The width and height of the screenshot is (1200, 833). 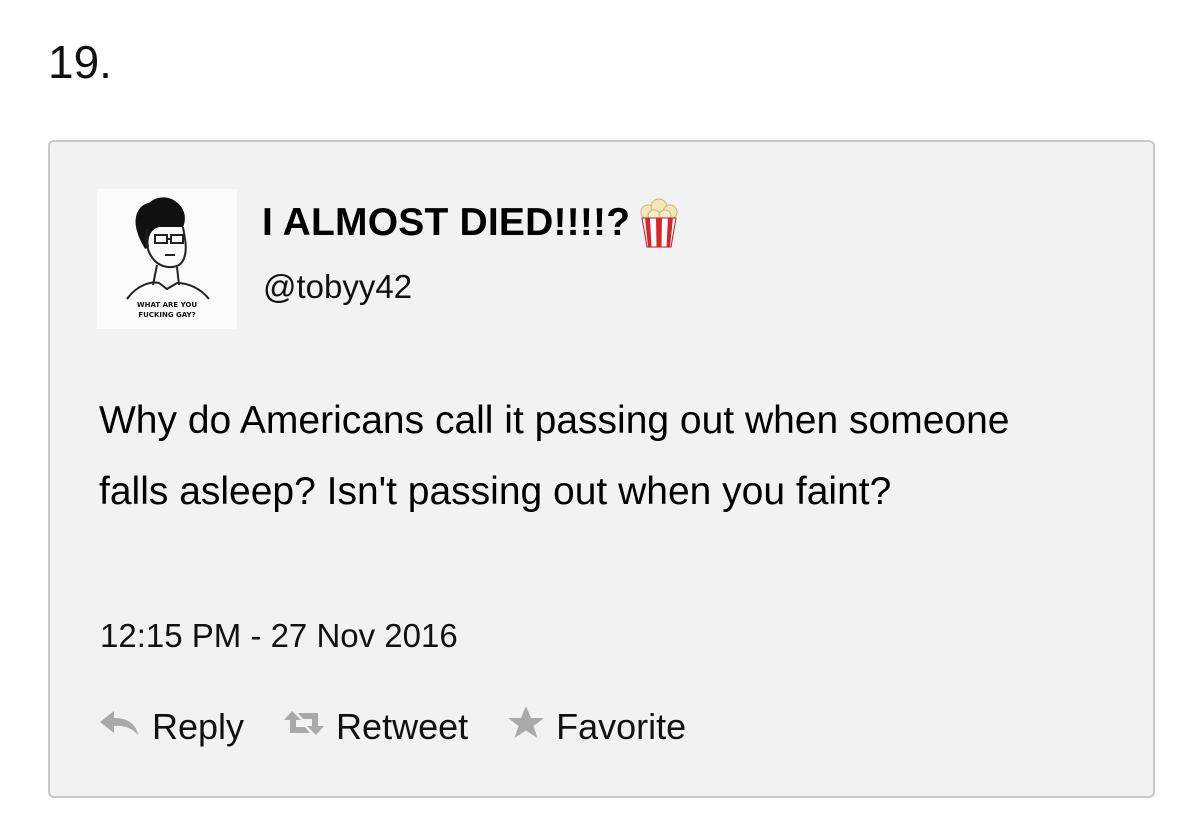 I want to click on user-handle: @tobyy42, so click(x=337, y=287).